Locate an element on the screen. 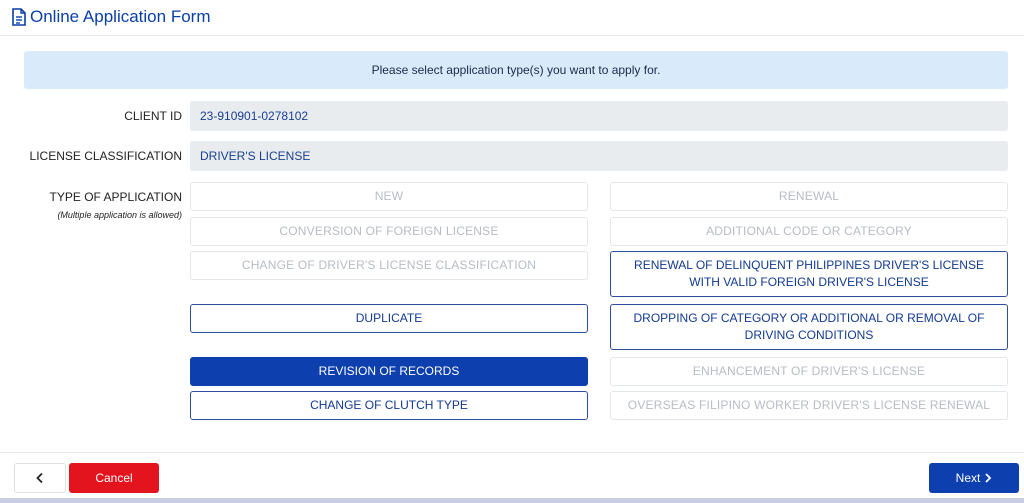 The image size is (1024, 503). type-of-application-label: TYPE OF APPLICATION is located at coordinates (115, 197).